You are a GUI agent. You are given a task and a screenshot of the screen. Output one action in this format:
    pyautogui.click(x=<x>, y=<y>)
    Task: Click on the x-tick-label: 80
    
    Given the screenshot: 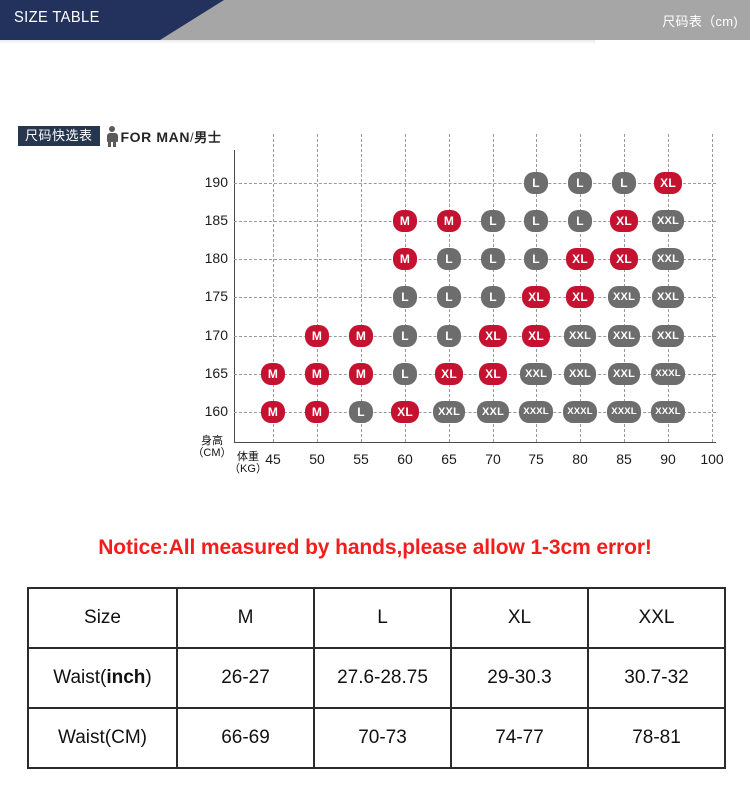 What is the action you would take?
    pyautogui.click(x=580, y=459)
    